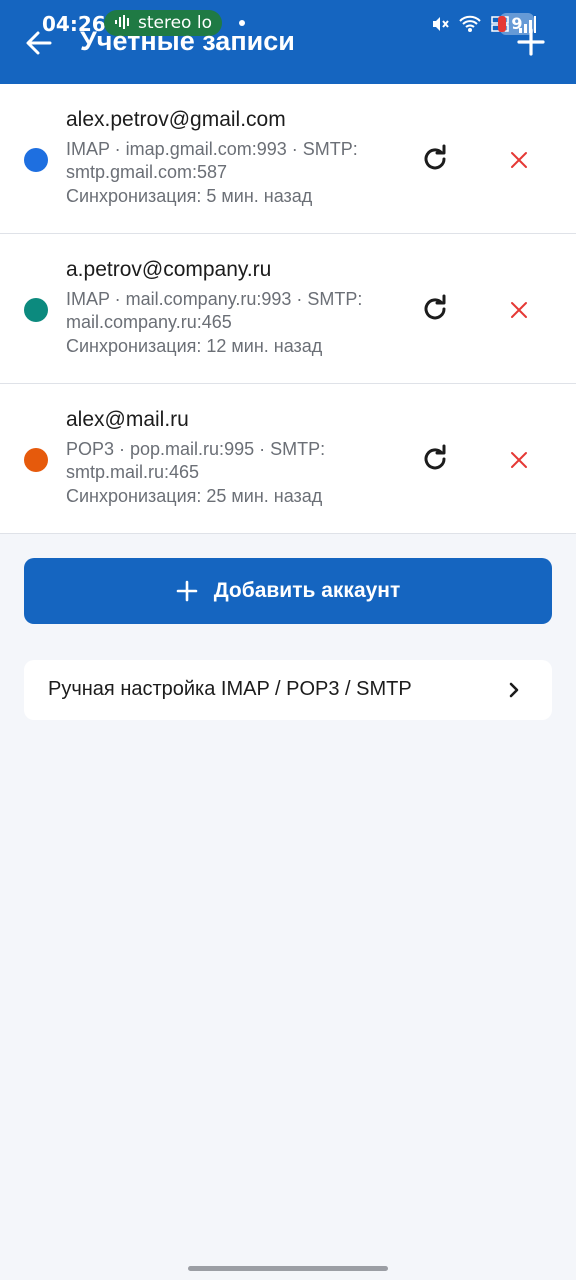  I want to click on account-email: alex@mail.ru, so click(127, 419).